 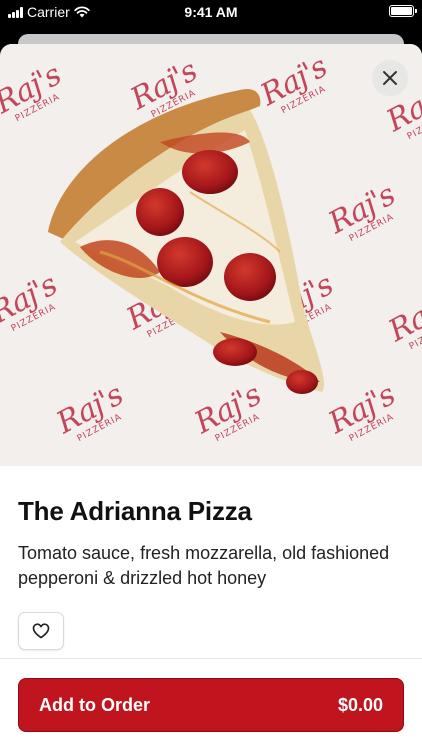 I want to click on pizzeria-logo: Raj'sPIZZERIA, so click(x=402, y=319).